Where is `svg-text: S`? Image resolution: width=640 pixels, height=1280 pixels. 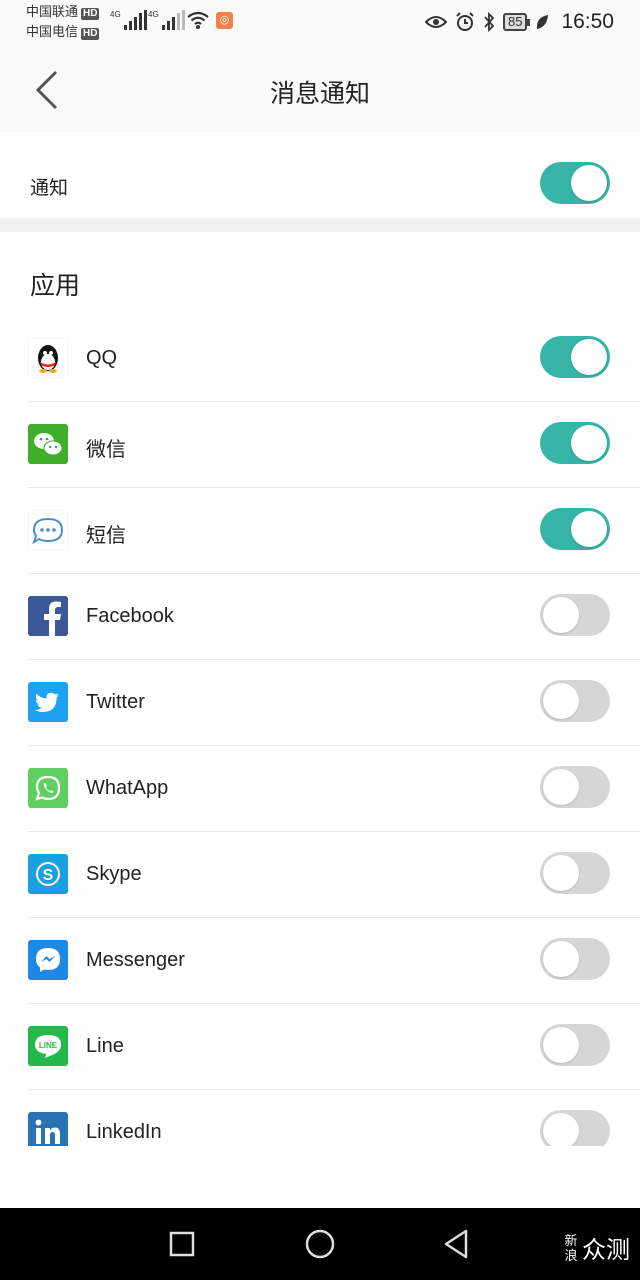
svg-text: S is located at coordinates (48, 875).